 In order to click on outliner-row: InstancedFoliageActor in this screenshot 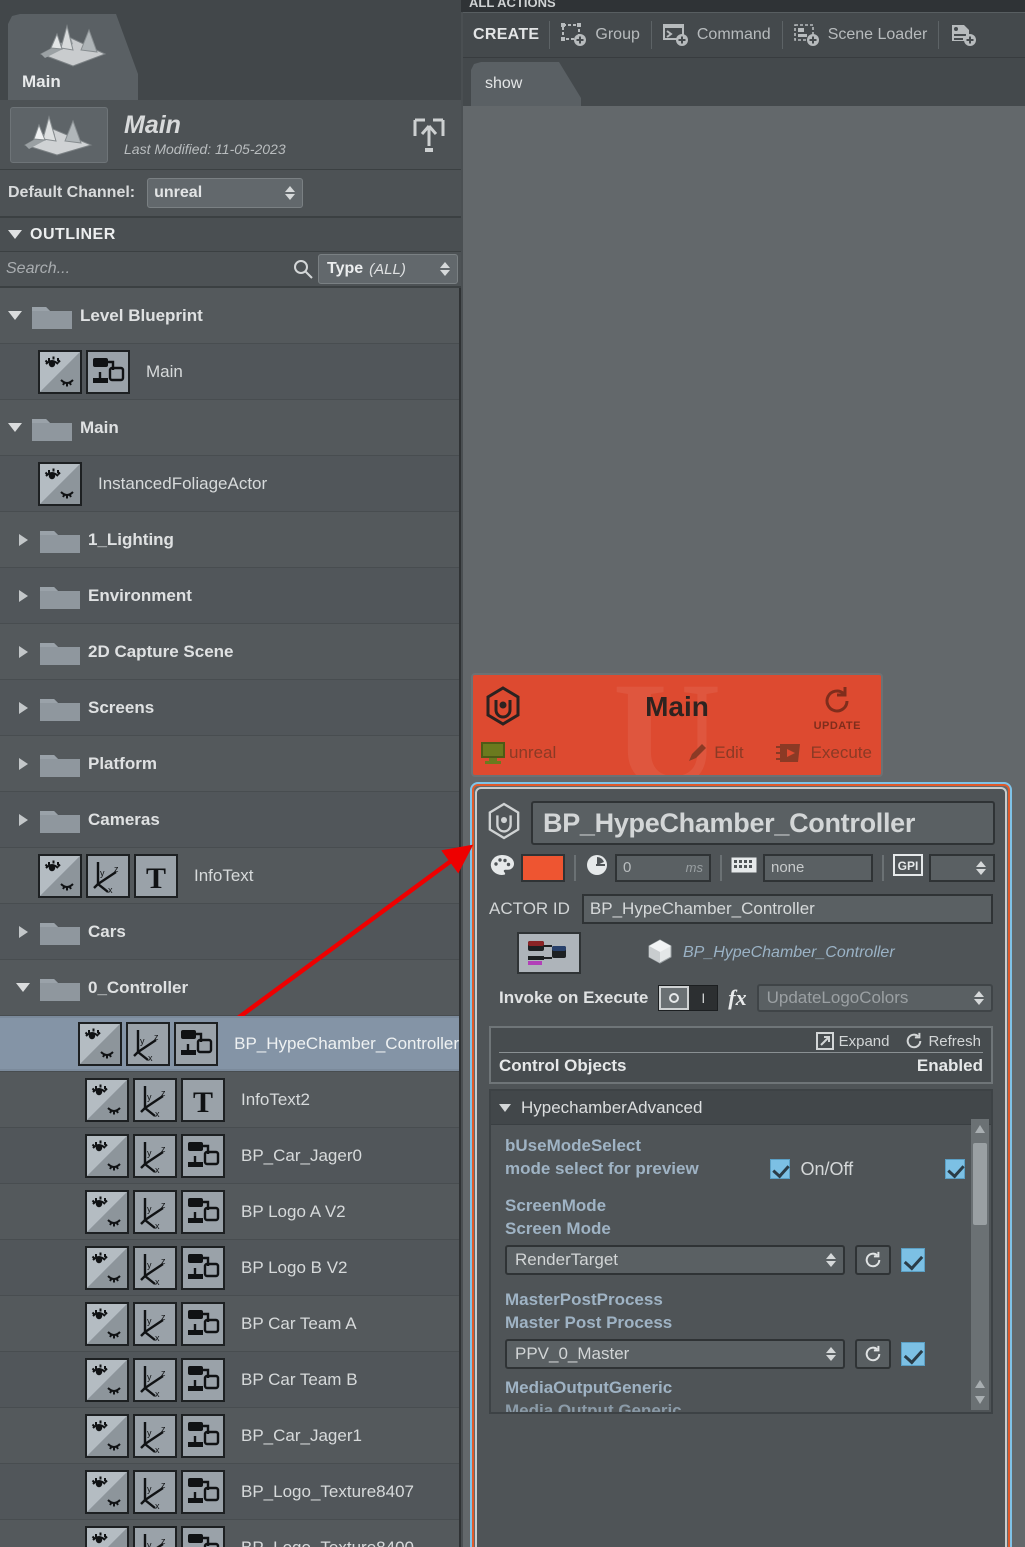, I will do `click(229, 484)`.